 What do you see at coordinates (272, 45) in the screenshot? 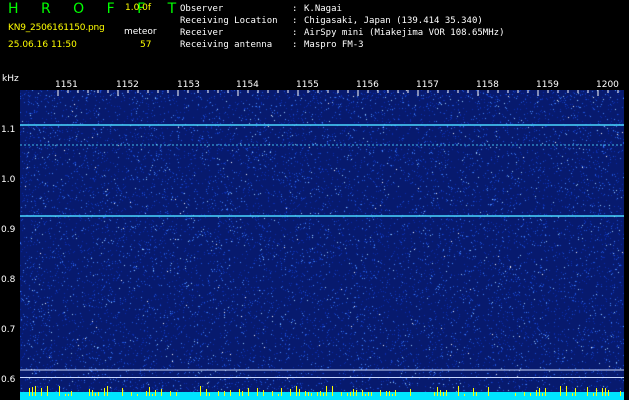
I see `info-antenna: Receiving antenna: Maspro FM-3` at bounding box center [272, 45].